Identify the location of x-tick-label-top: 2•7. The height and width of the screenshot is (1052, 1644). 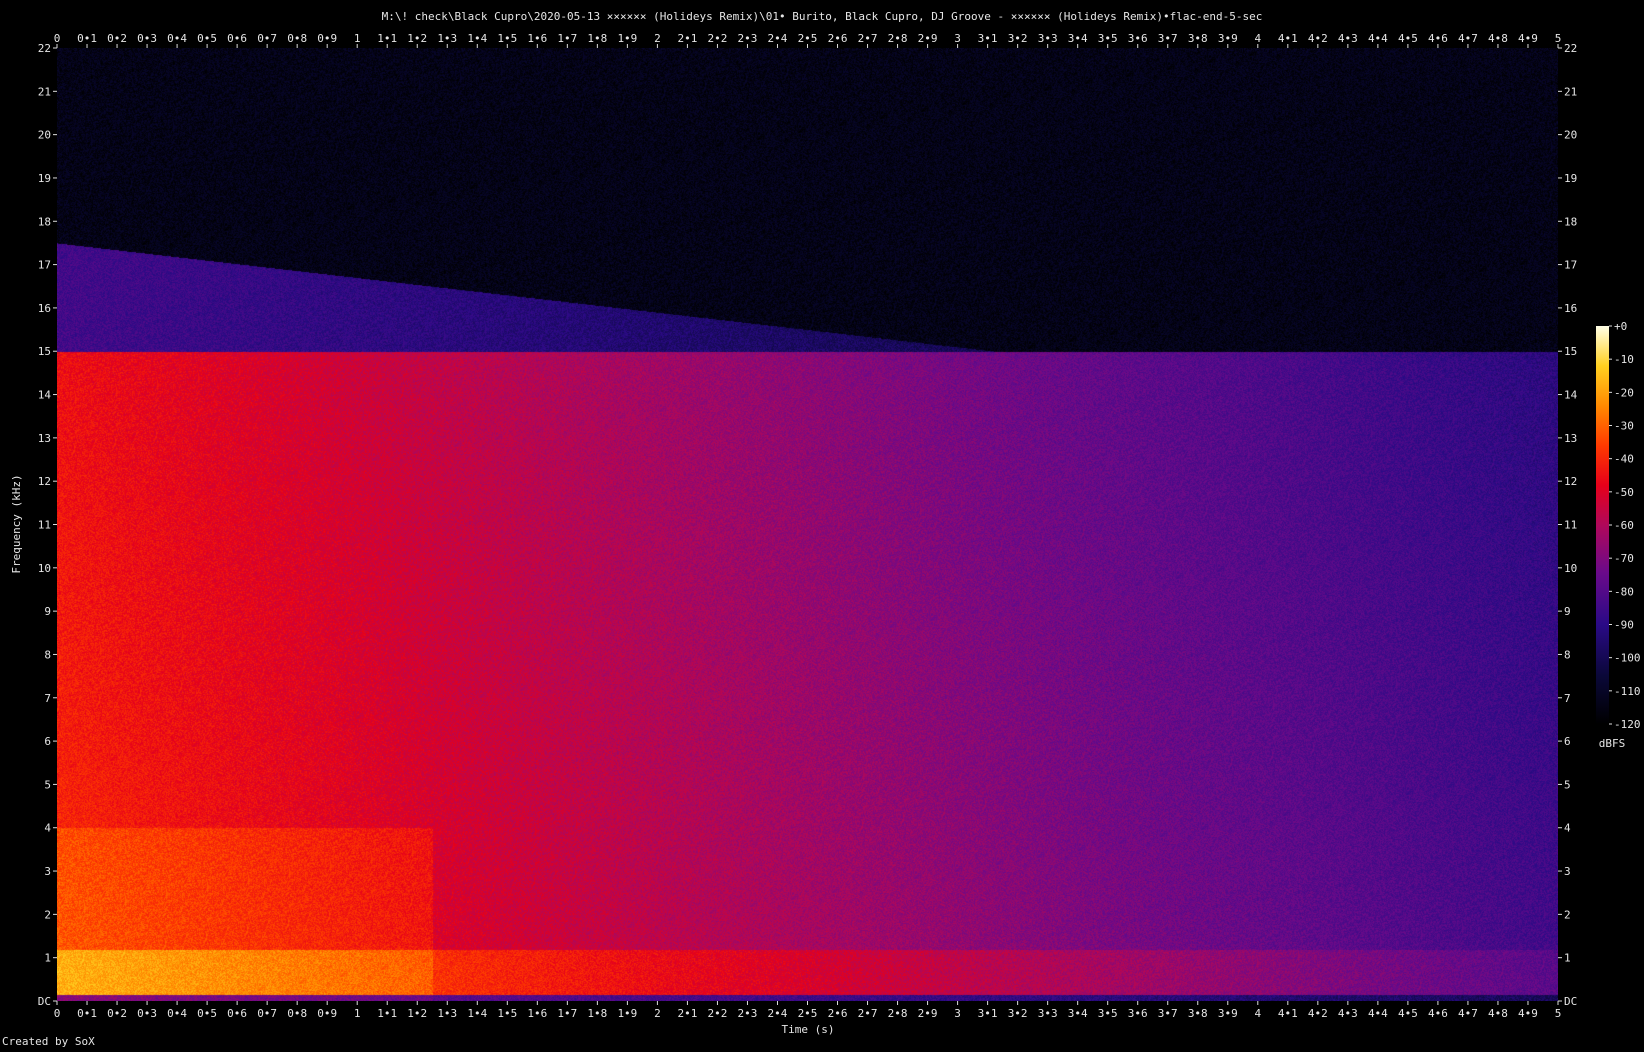
(868, 38).